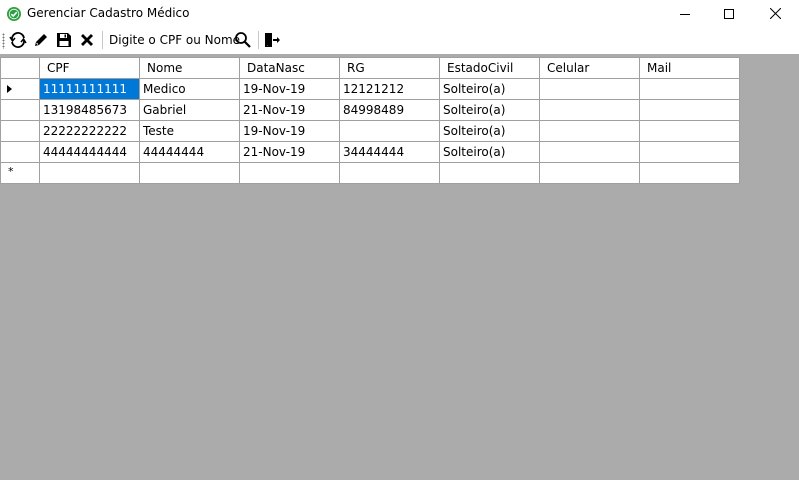 Image resolution: width=799 pixels, height=480 pixels. Describe the element at coordinates (775, 13) in the screenshot. I see `close-button` at that location.